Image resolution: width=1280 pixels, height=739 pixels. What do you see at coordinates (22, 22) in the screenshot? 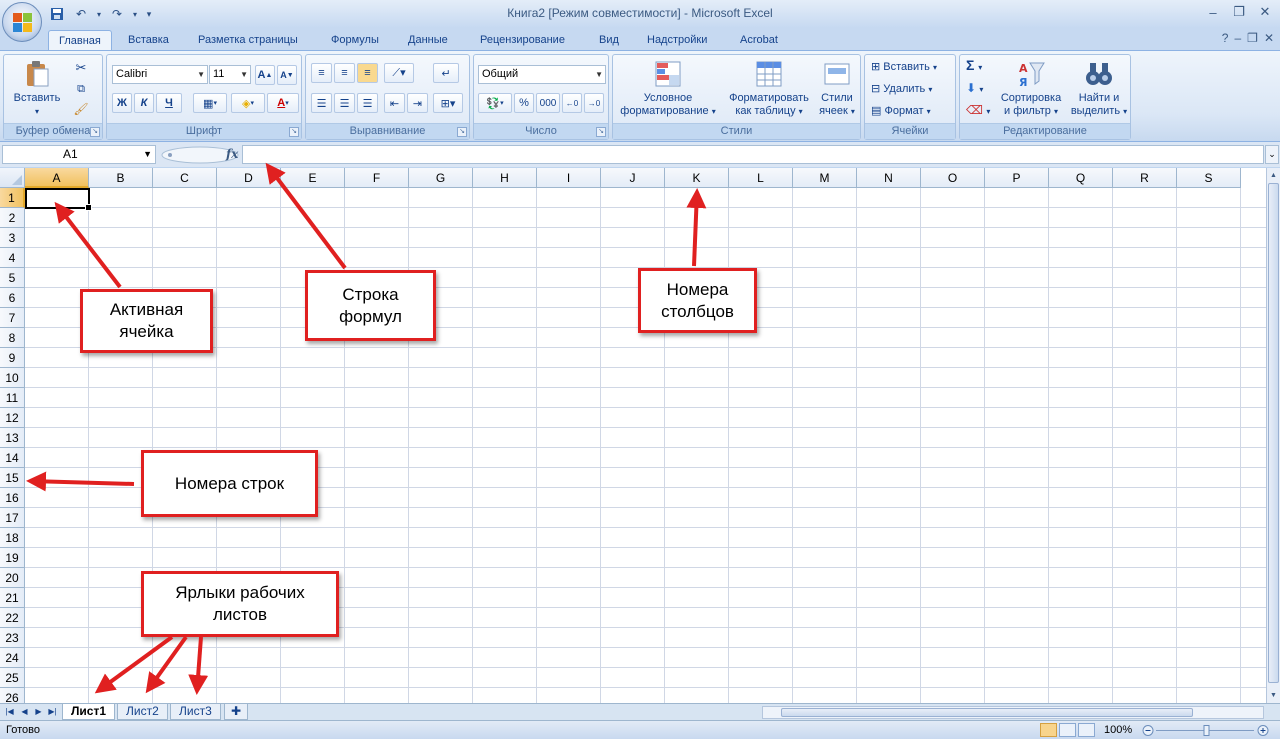
I see `office-button` at bounding box center [22, 22].